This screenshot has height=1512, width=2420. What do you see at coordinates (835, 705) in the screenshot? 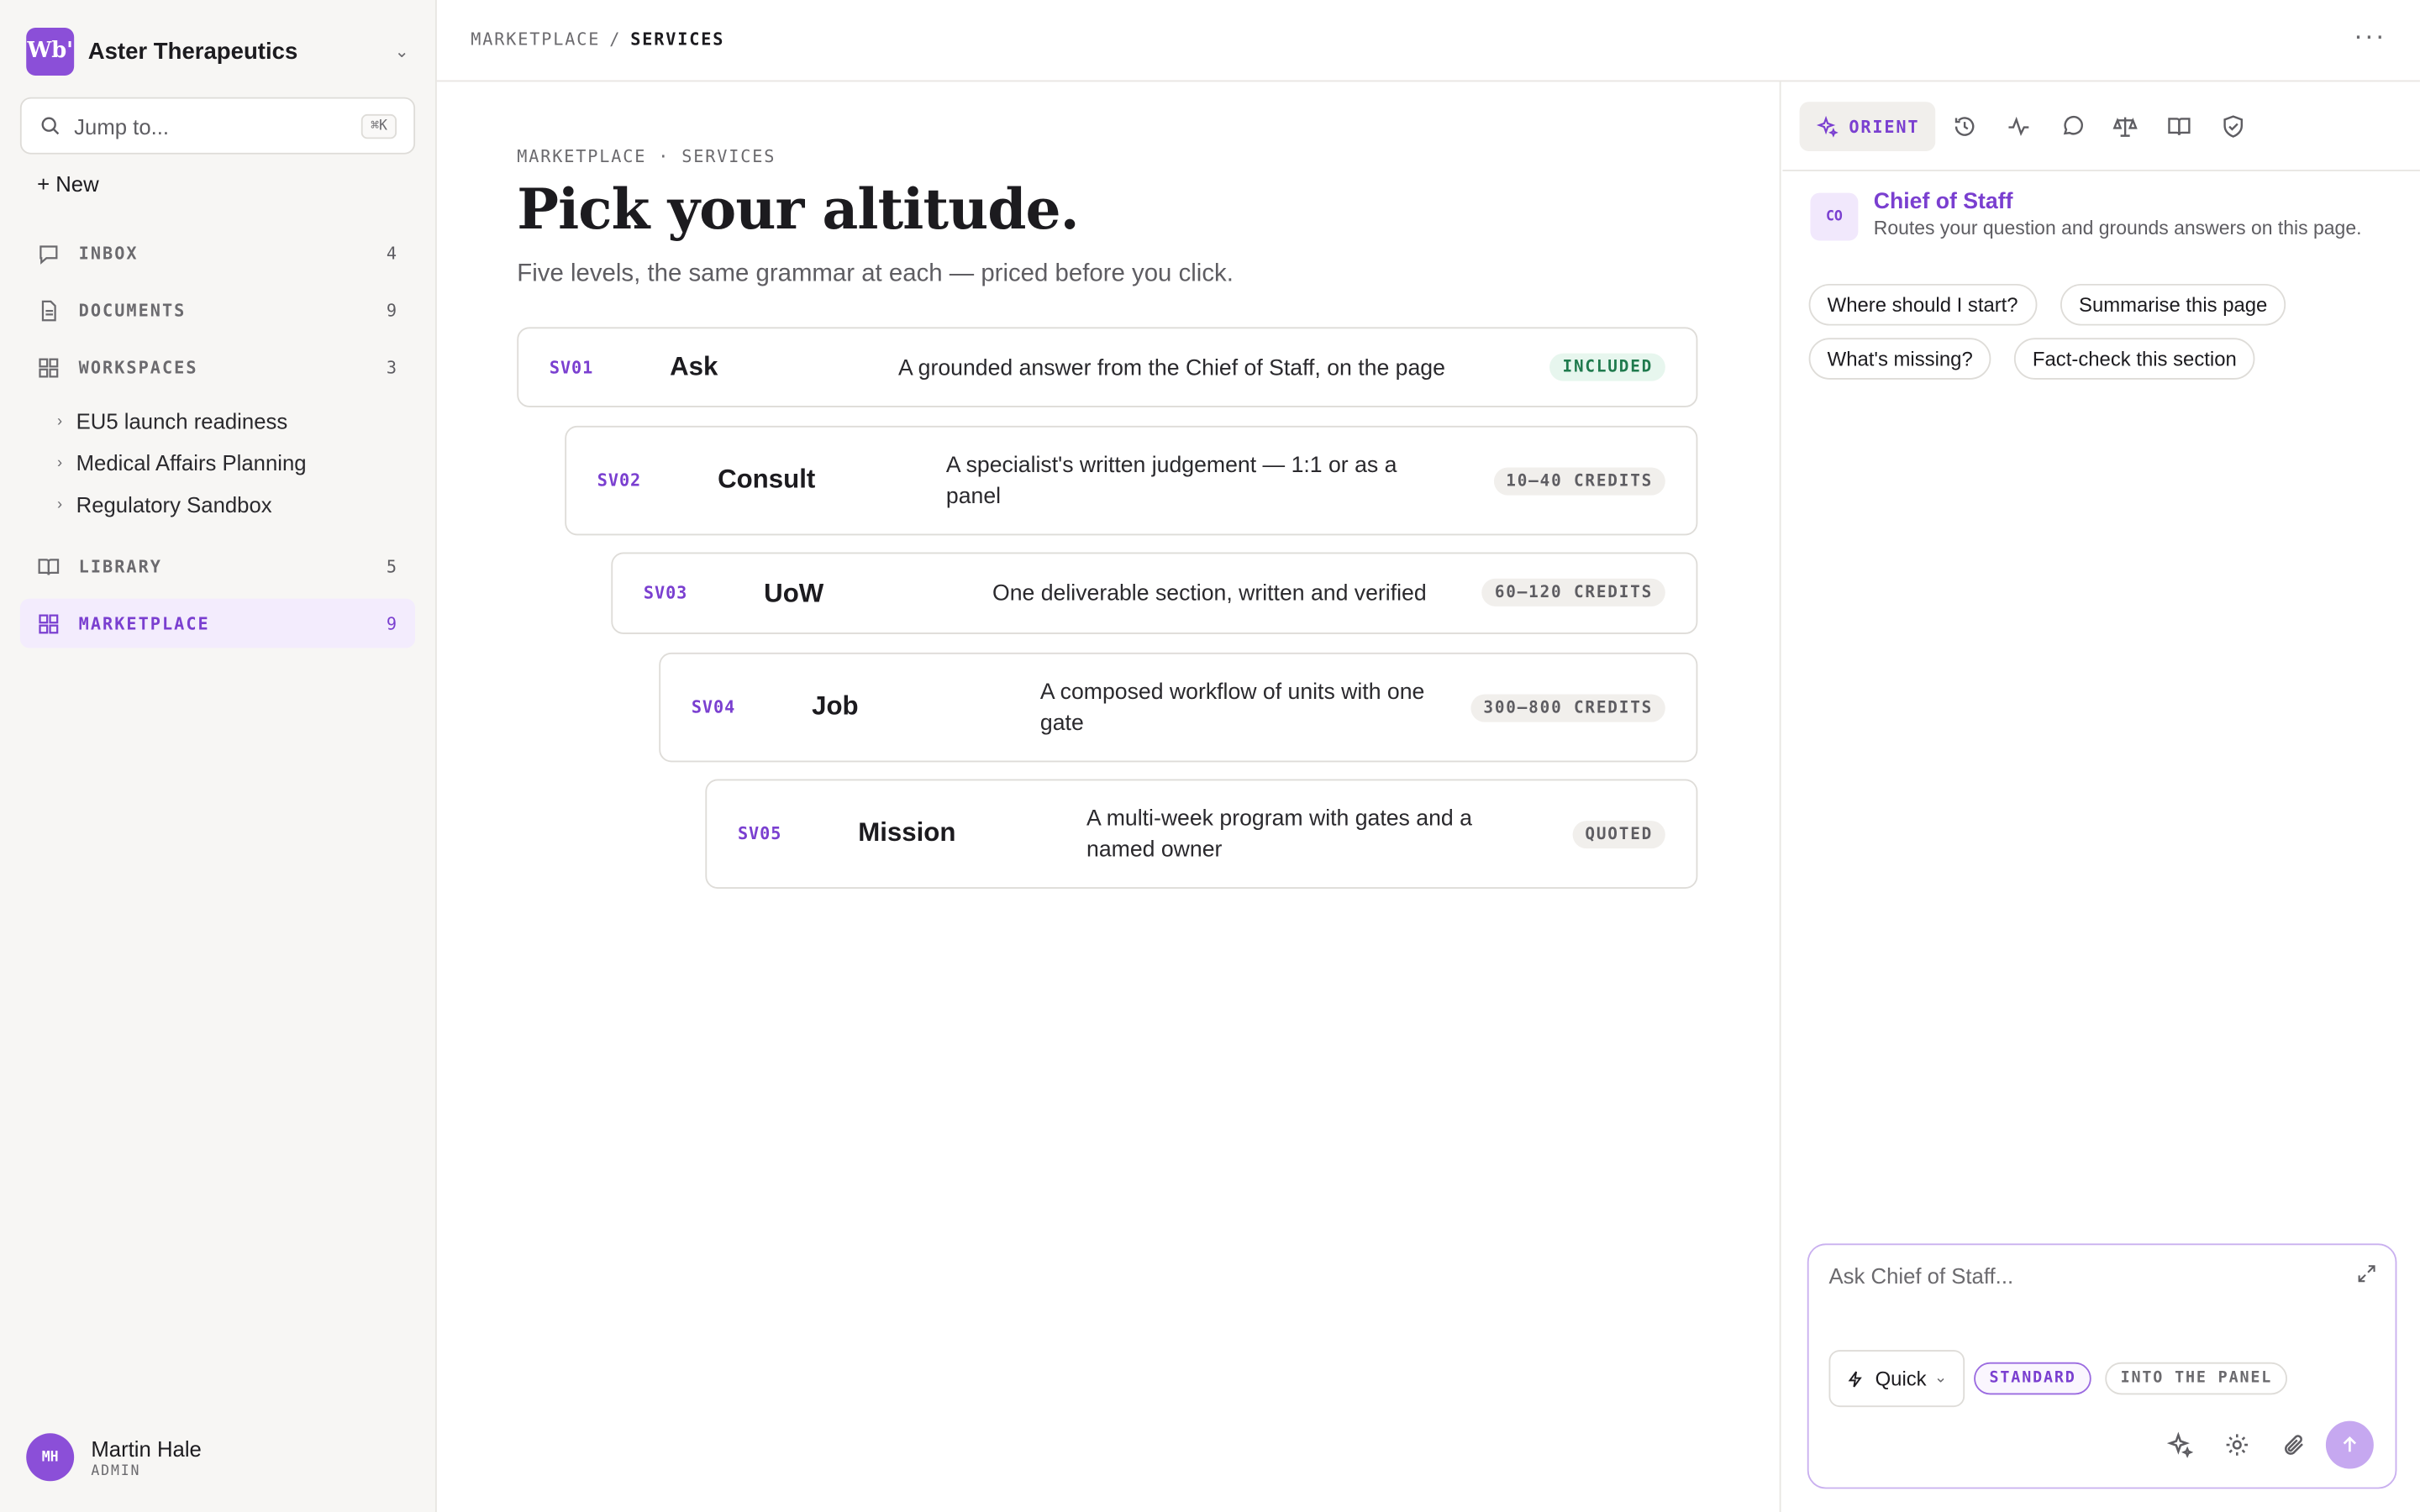
I see `service-name: Job` at bounding box center [835, 705].